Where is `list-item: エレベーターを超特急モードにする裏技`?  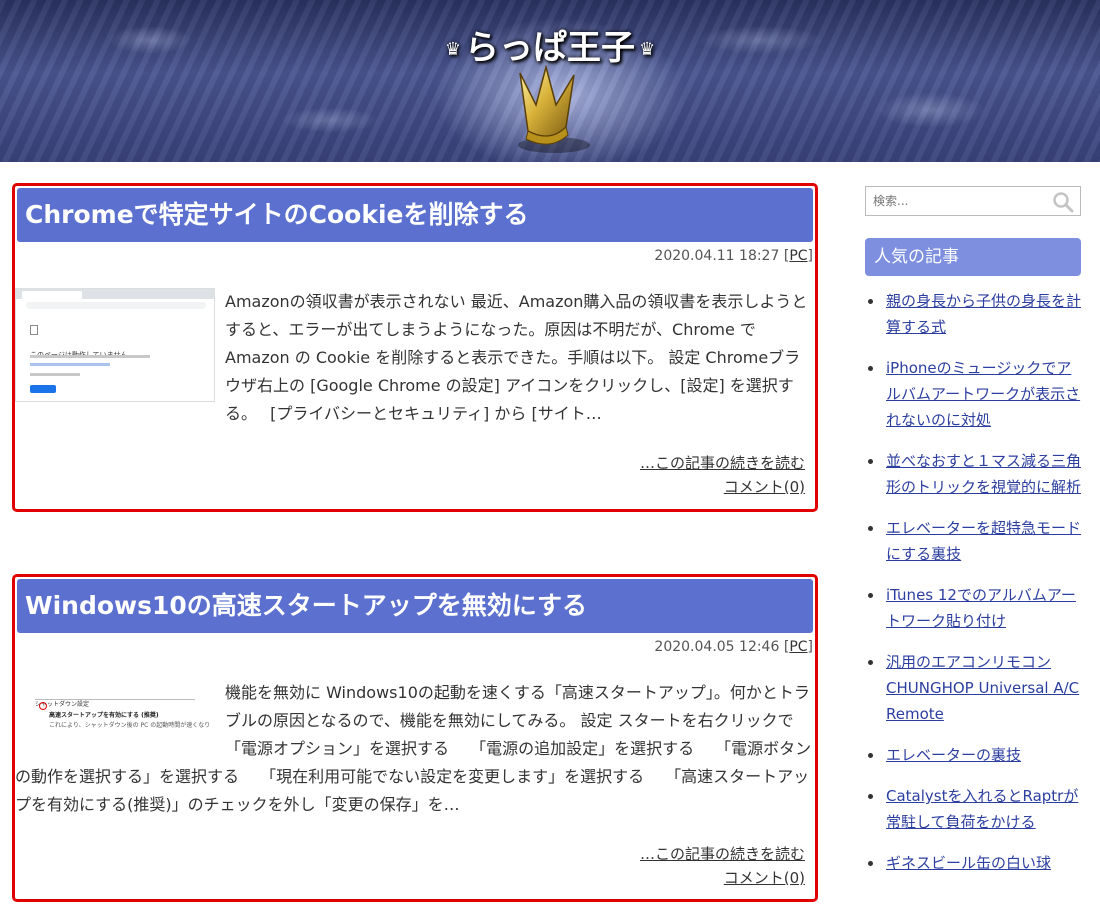 list-item: エレベーターを超特急モードにする裏技 is located at coordinates (973, 541).